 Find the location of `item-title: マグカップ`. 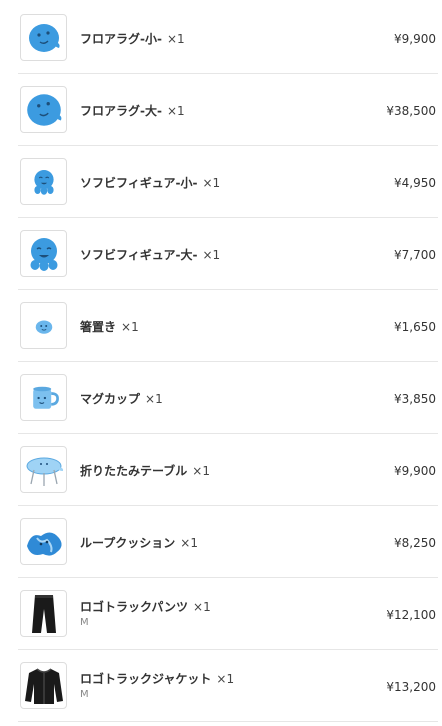

item-title: マグカップ is located at coordinates (110, 399).